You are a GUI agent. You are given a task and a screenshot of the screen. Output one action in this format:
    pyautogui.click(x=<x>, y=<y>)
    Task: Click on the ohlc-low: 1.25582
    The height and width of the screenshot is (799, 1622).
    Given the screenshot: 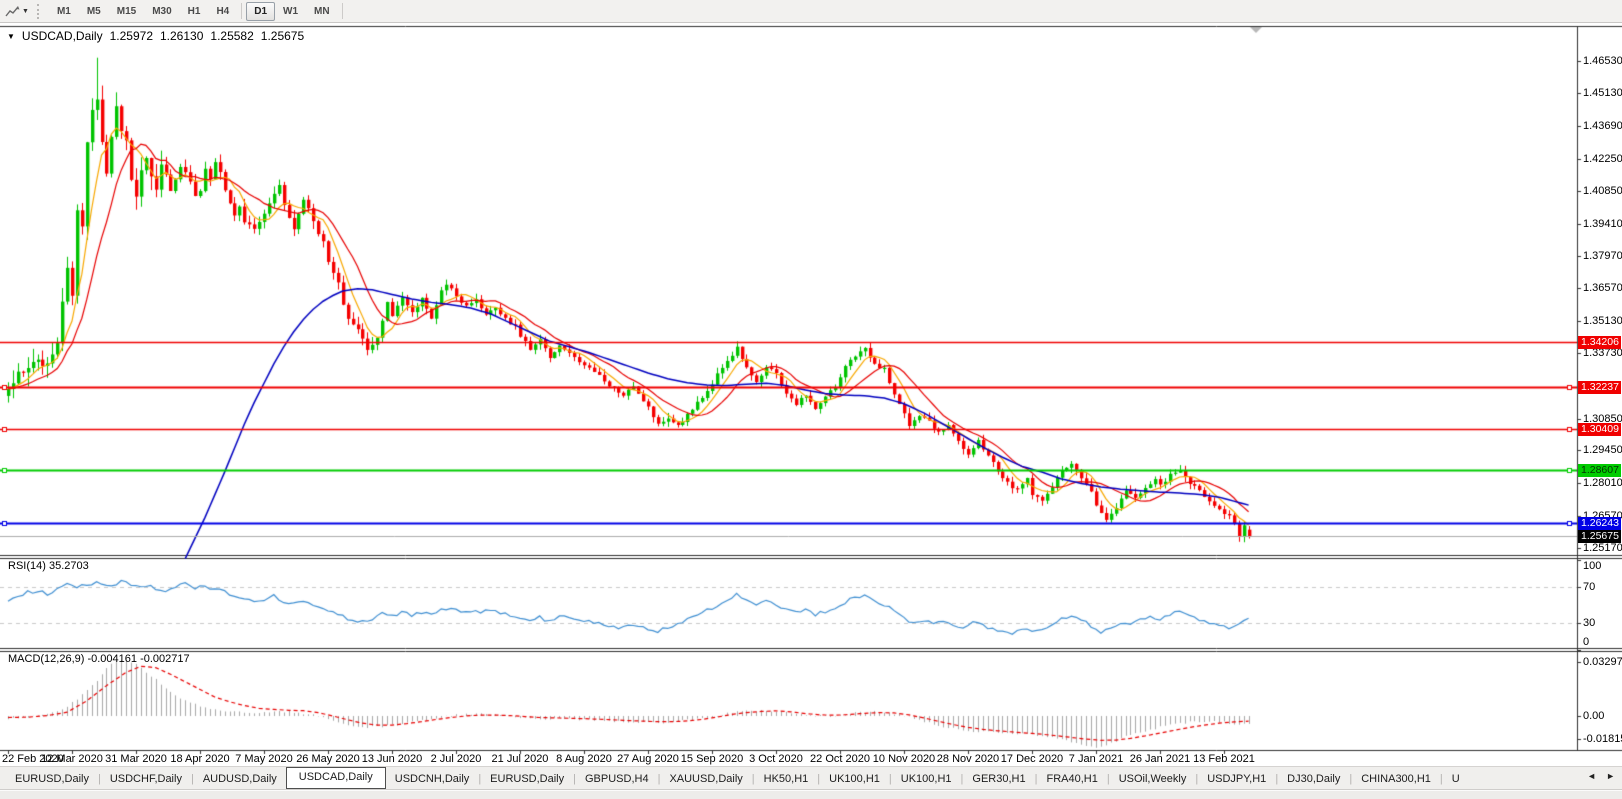 What is the action you would take?
    pyautogui.click(x=232, y=36)
    